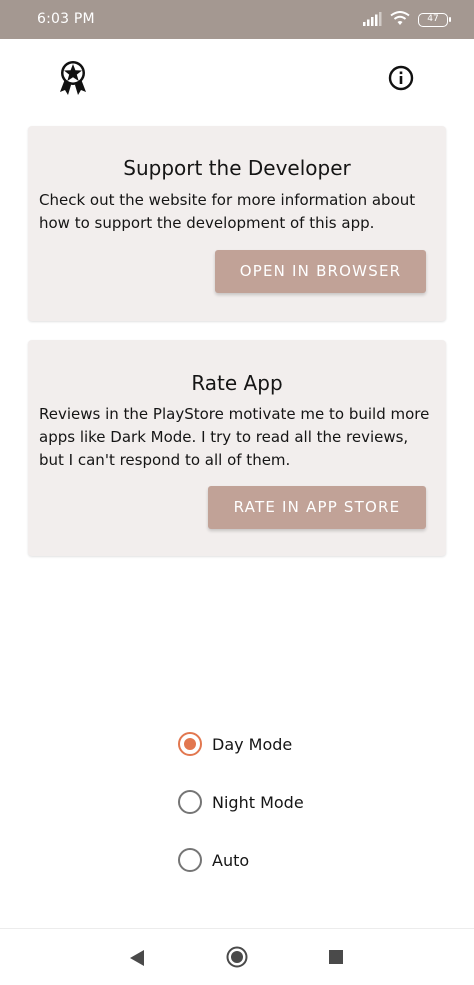  Describe the element at coordinates (237, 383) in the screenshot. I see `rate-card-title: Rate App` at that location.